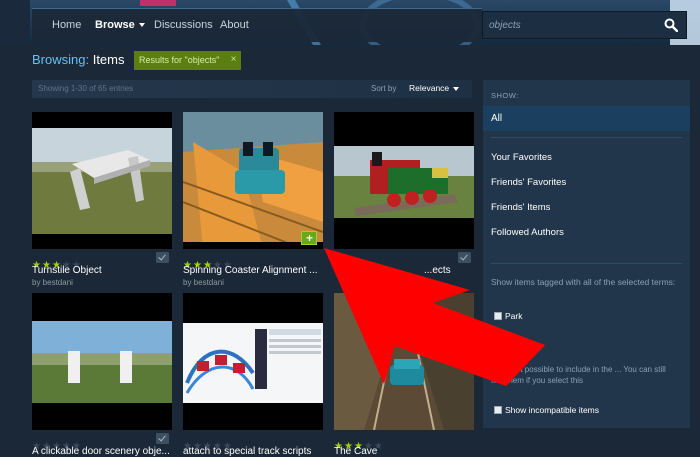 The image size is (700, 457). I want to click on incompatible-checkbox, so click(498, 409).